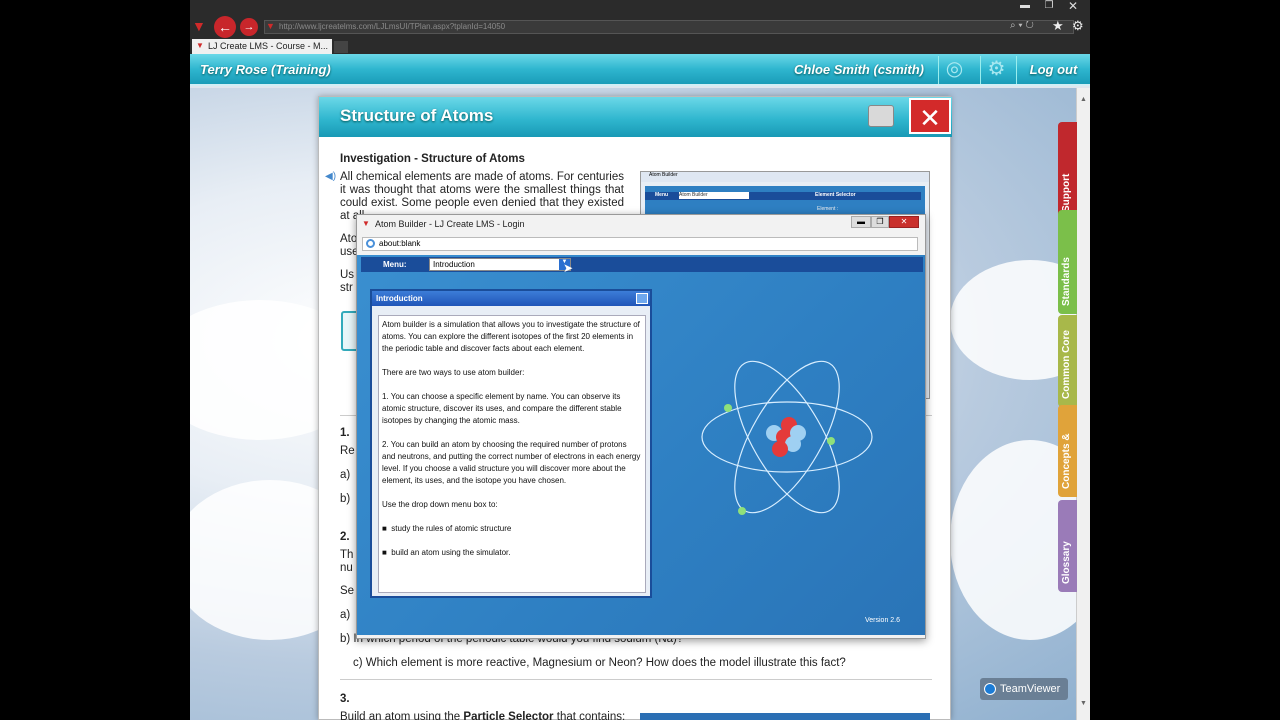 Image resolution: width=1280 pixels, height=720 pixels. I want to click on tab-favicon-icon: ▼, so click(200, 45).